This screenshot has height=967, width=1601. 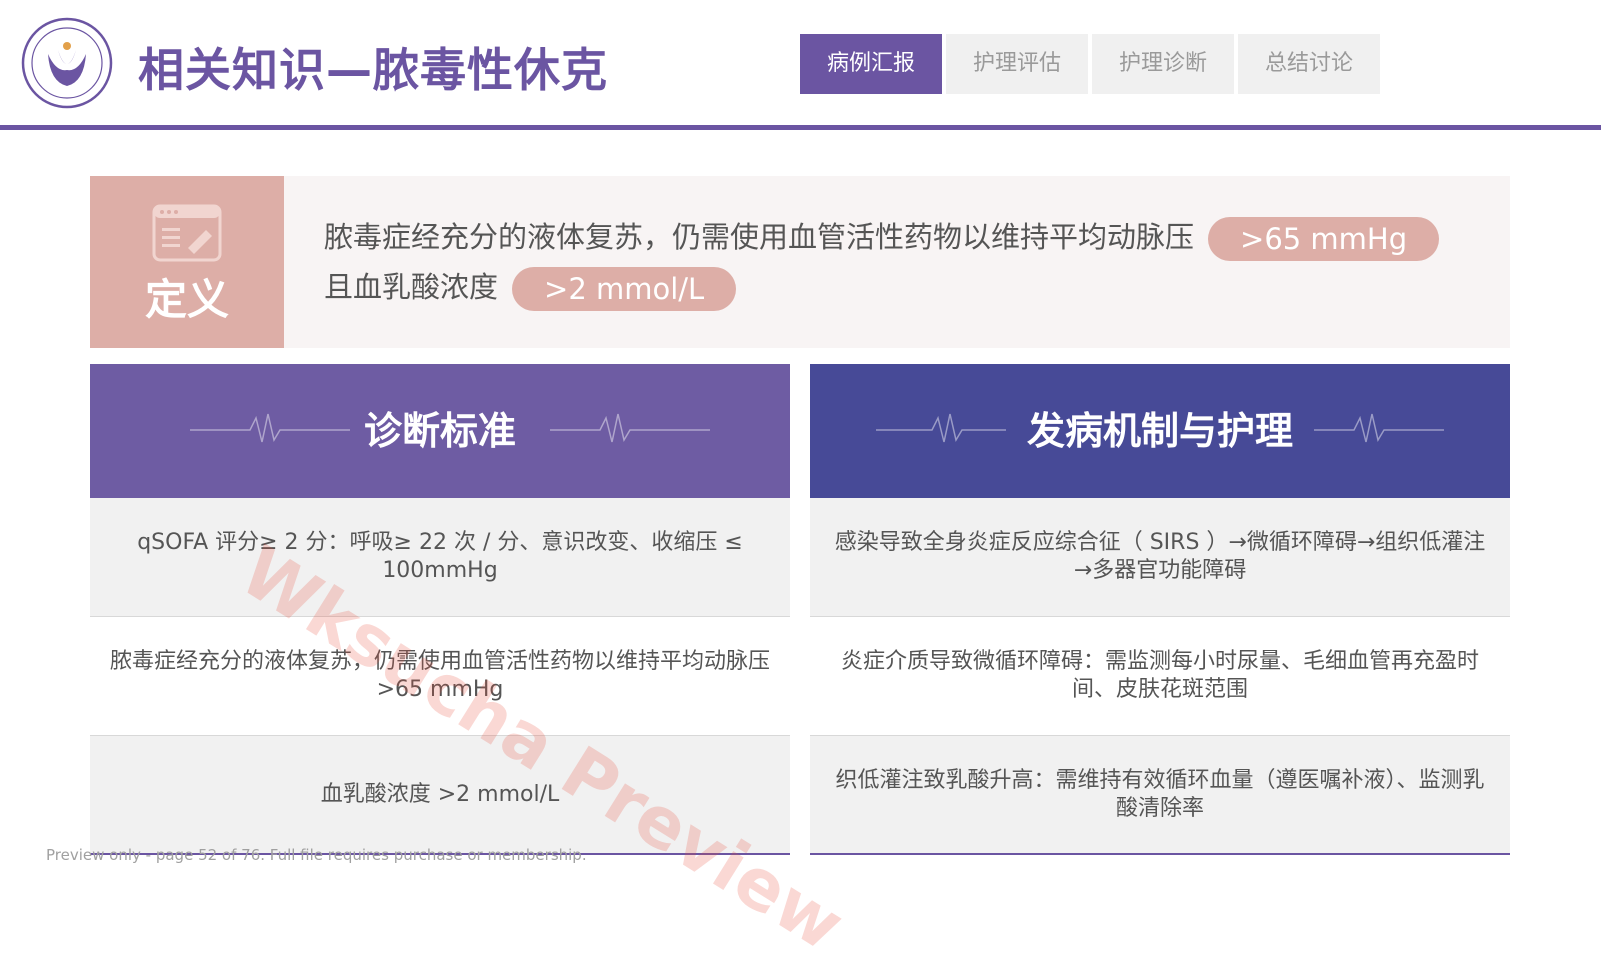 What do you see at coordinates (1160, 431) in the screenshot?
I see `mechanism-header: 发病机制与护理` at bounding box center [1160, 431].